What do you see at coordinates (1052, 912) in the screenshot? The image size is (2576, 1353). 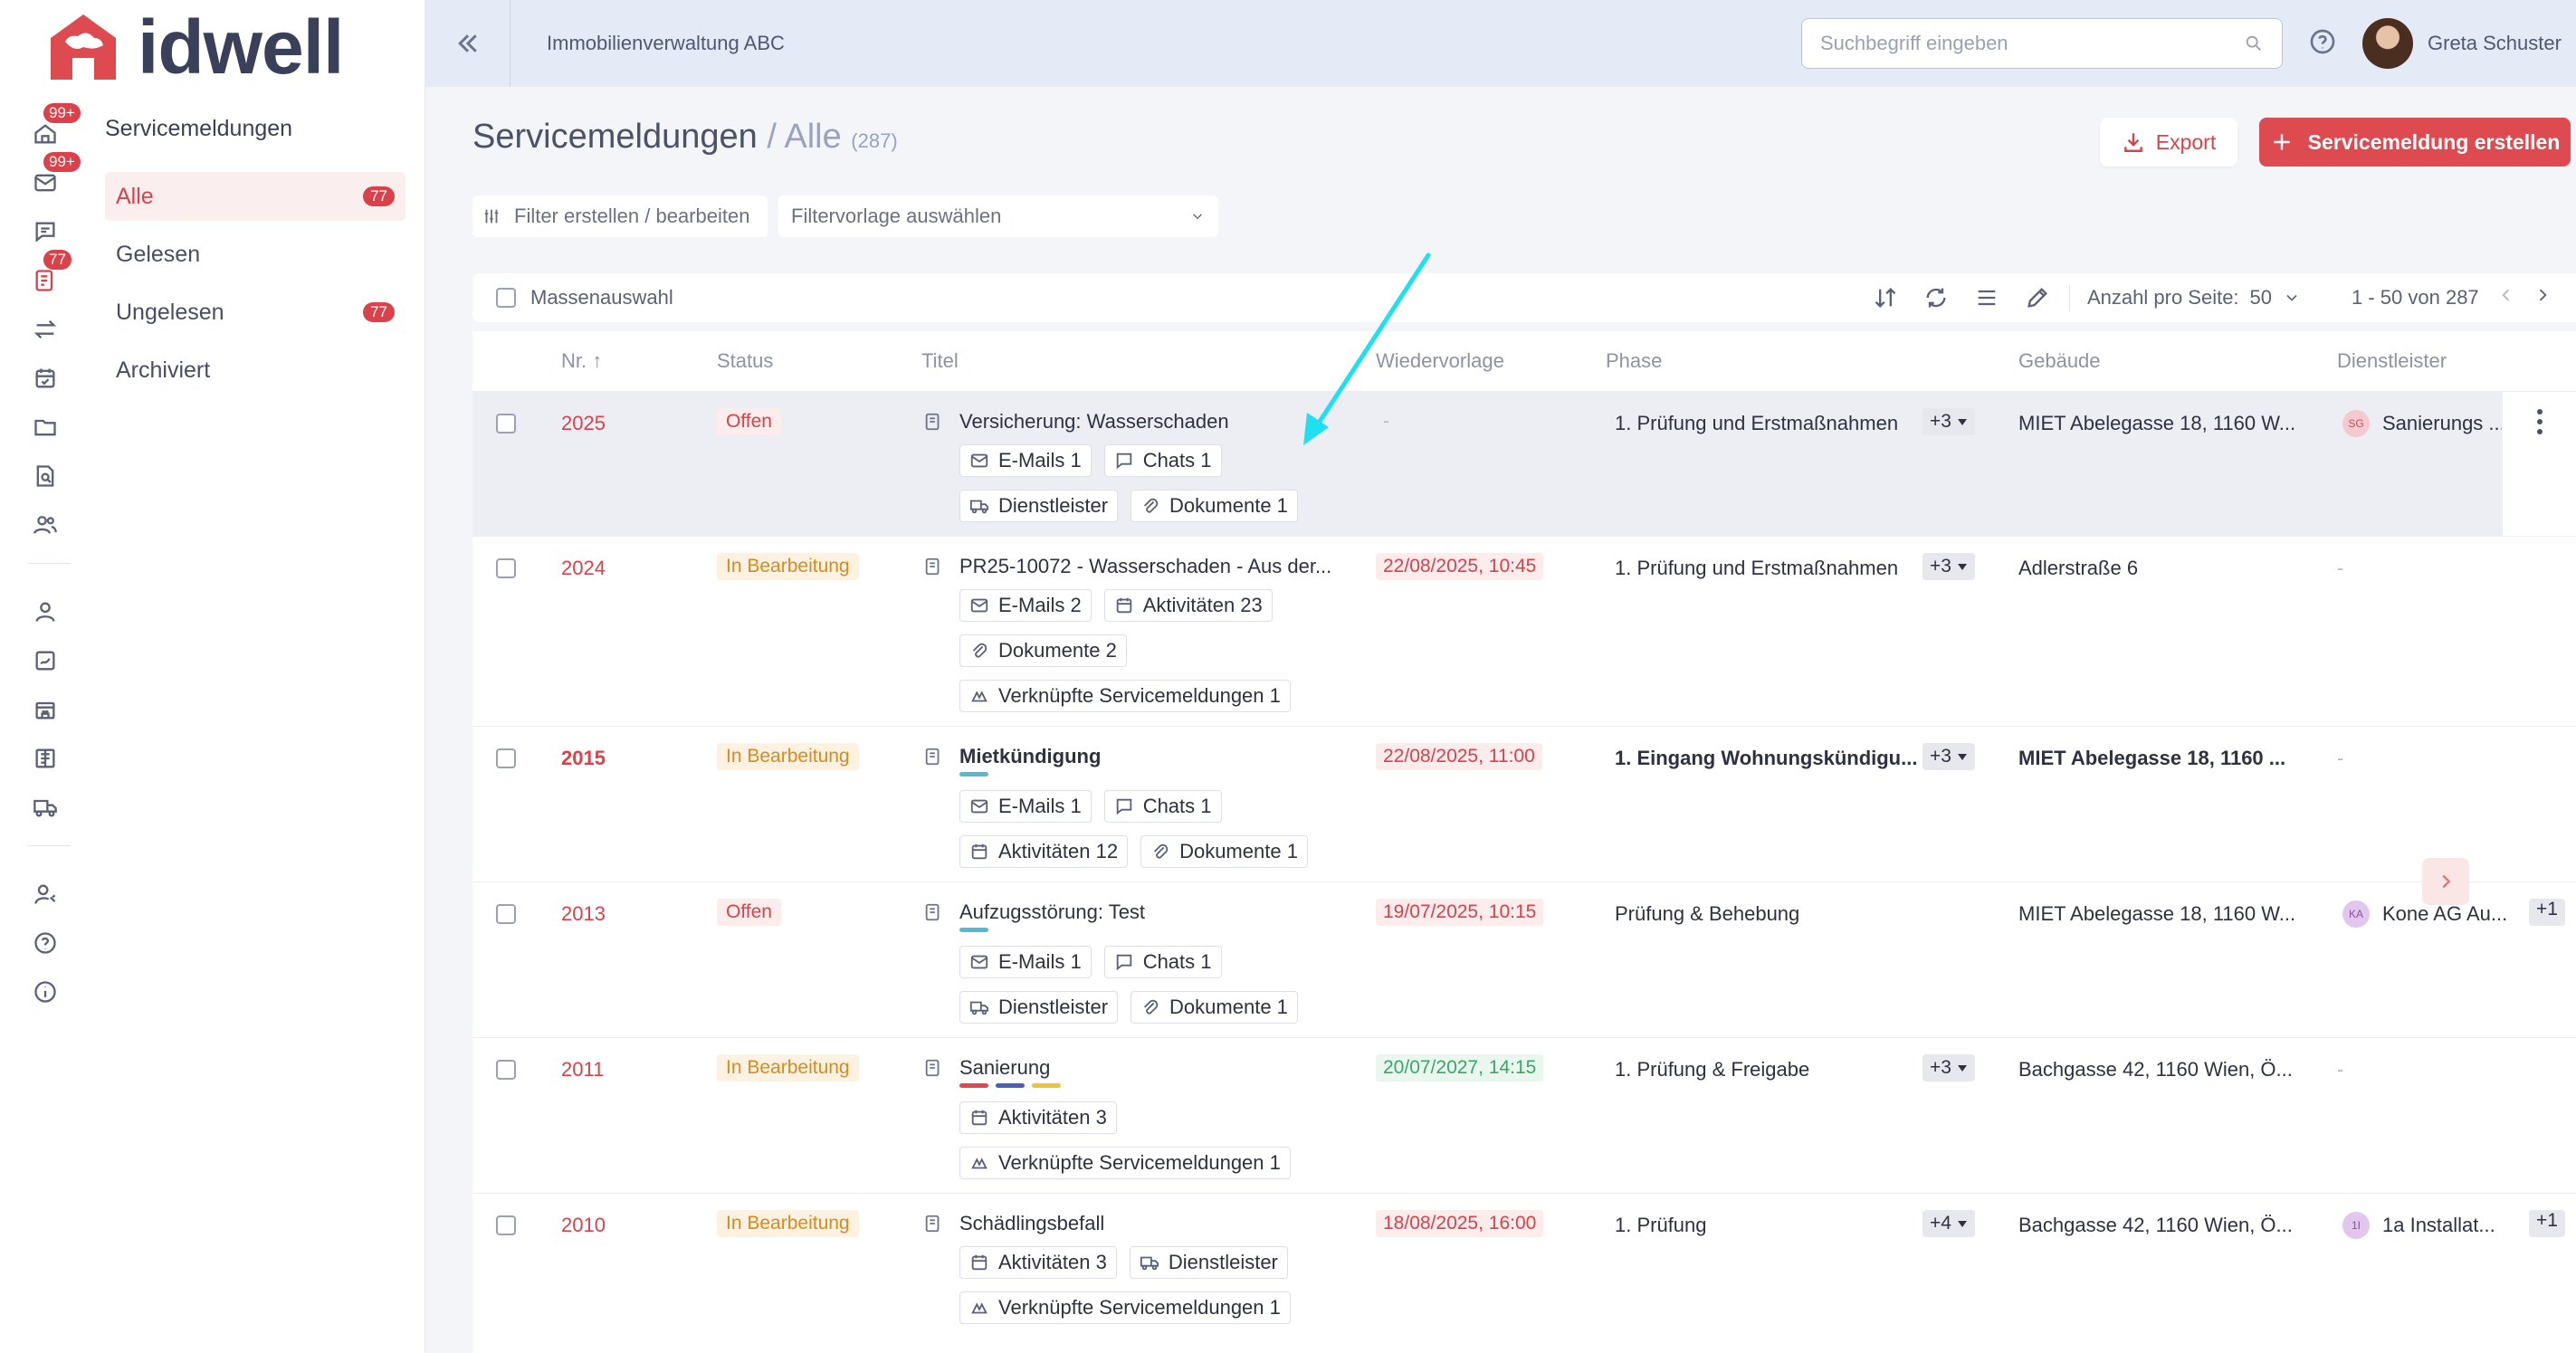 I see `ticket-title: Aufzugsstörung: Test` at bounding box center [1052, 912].